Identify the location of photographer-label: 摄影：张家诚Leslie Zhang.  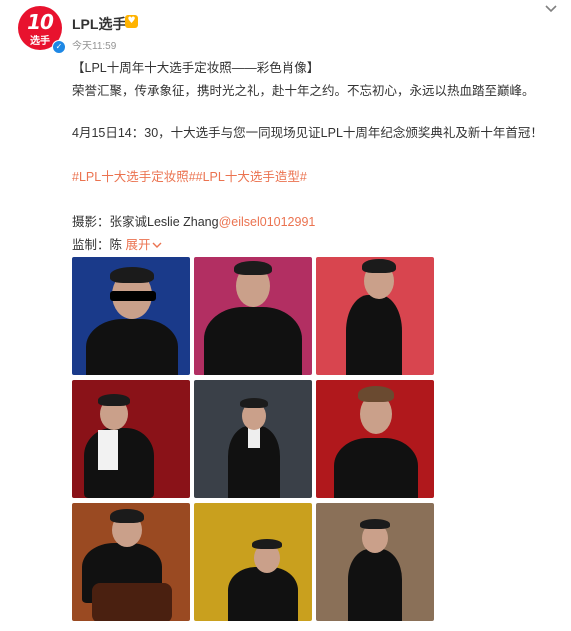
(145, 222).